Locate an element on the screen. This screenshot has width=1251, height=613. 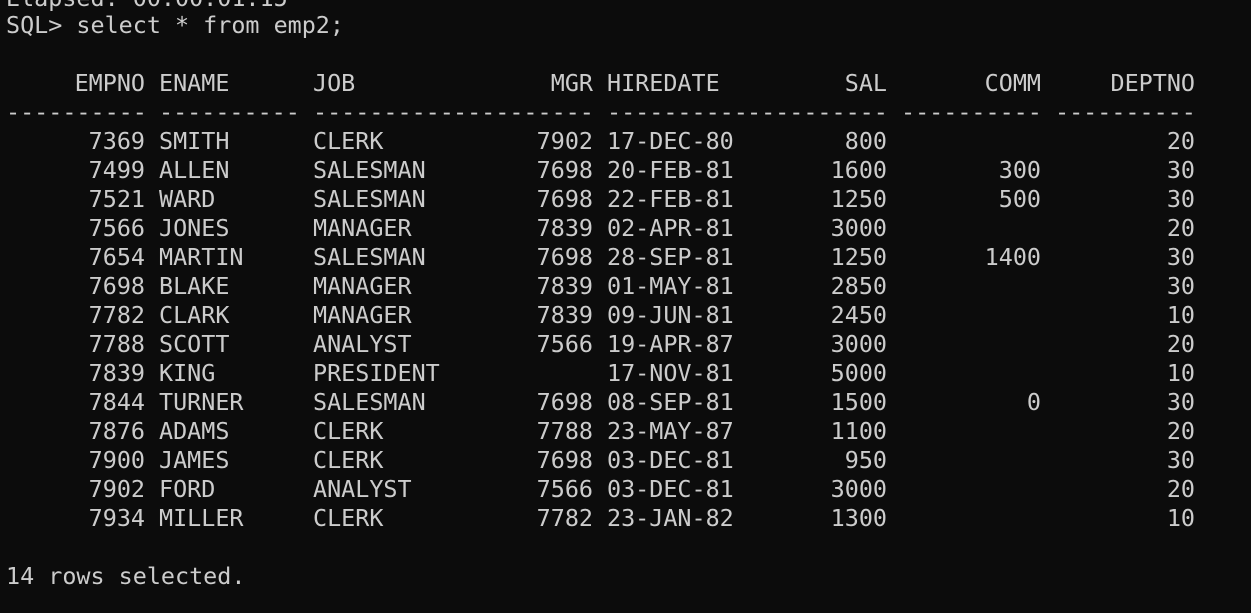
cell-sal: 1500 is located at coordinates (858, 402).